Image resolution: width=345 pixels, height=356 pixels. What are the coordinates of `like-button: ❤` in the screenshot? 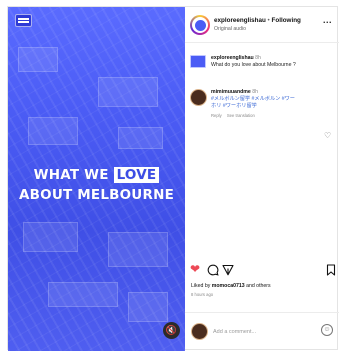 It's located at (195, 269).